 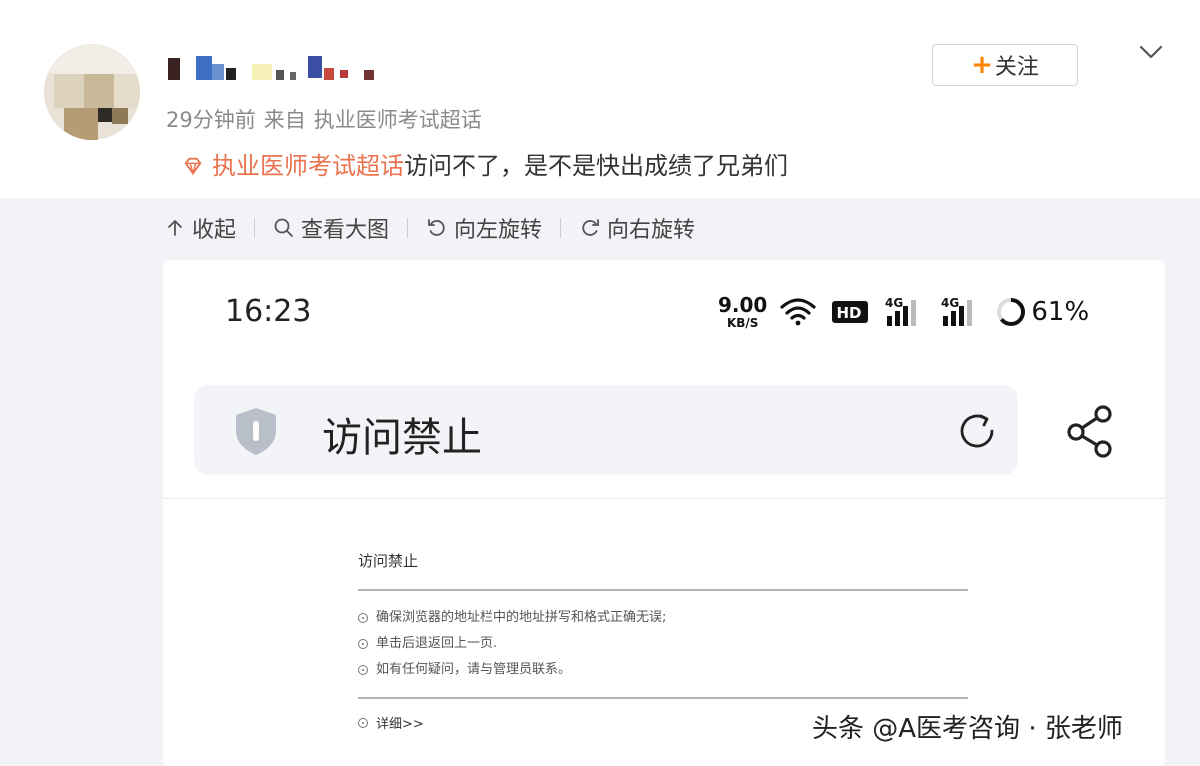 I want to click on post-text: 访问不了，是不是快出成绩了兄弟们, so click(x=596, y=166).